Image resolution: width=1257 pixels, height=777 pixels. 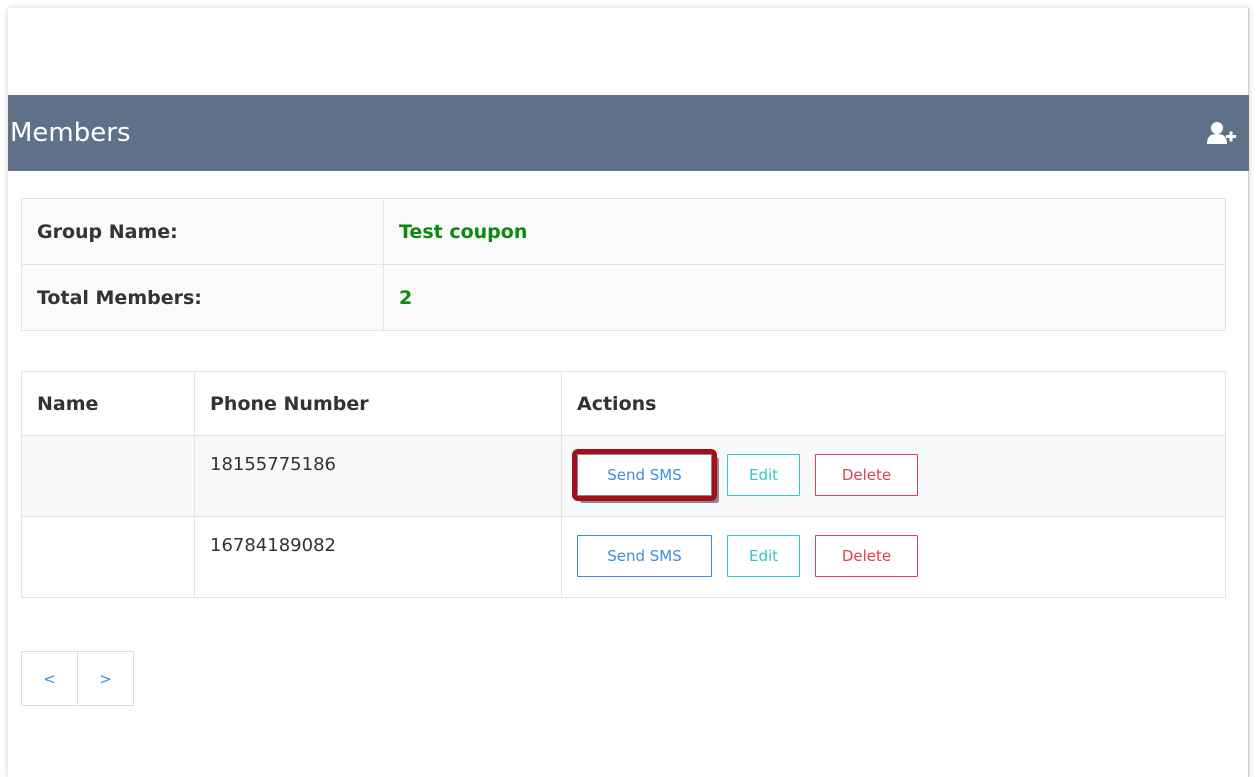 I want to click on total-members-row: Total Members: 2, so click(x=623, y=297).